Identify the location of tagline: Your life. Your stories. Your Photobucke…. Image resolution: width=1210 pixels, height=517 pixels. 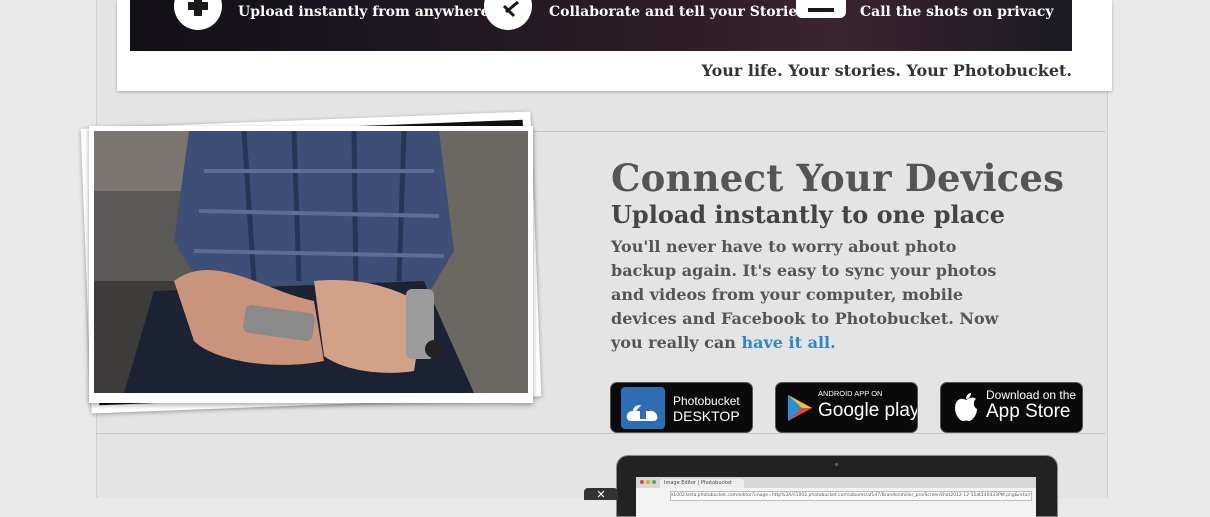
(886, 70).